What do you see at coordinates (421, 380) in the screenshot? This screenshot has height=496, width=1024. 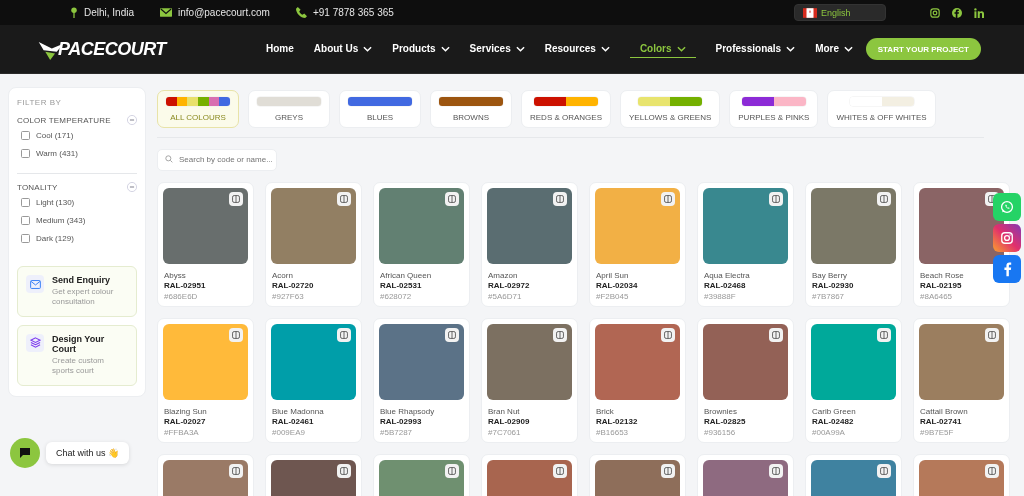 I see `color-card: Blue Rhapsody RAL-02993 #5B7287` at bounding box center [421, 380].